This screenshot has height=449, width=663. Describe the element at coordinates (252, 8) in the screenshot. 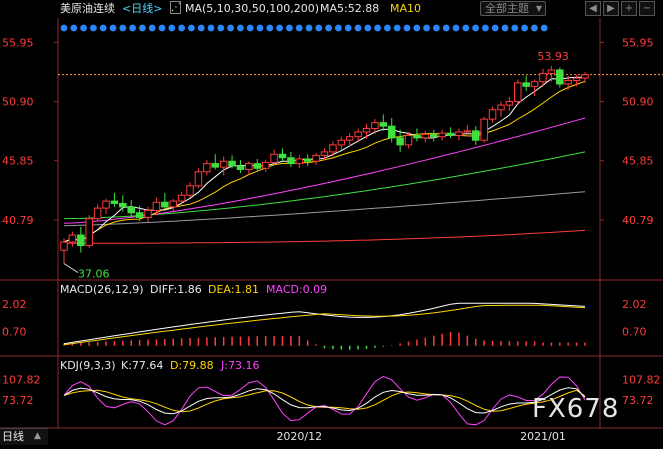

I see `ma-params-label: MA(5,10,30,50,100,200)` at that location.